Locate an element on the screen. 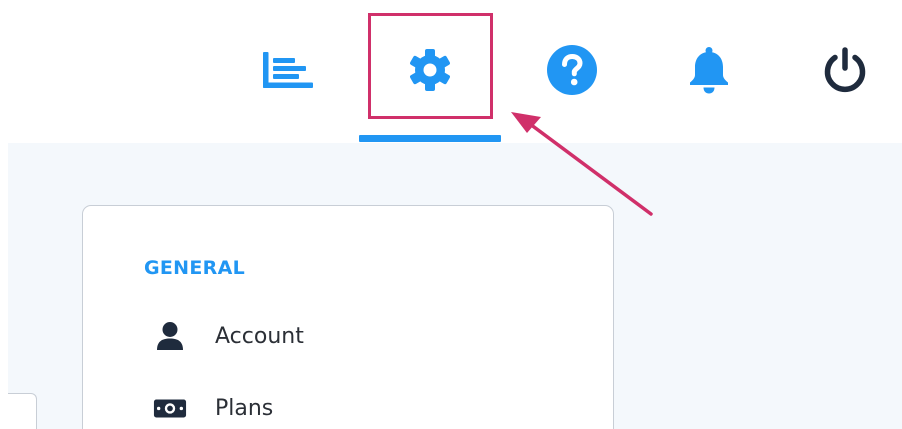 This screenshot has height=429, width=902. active-tab-indicator is located at coordinates (430, 138).